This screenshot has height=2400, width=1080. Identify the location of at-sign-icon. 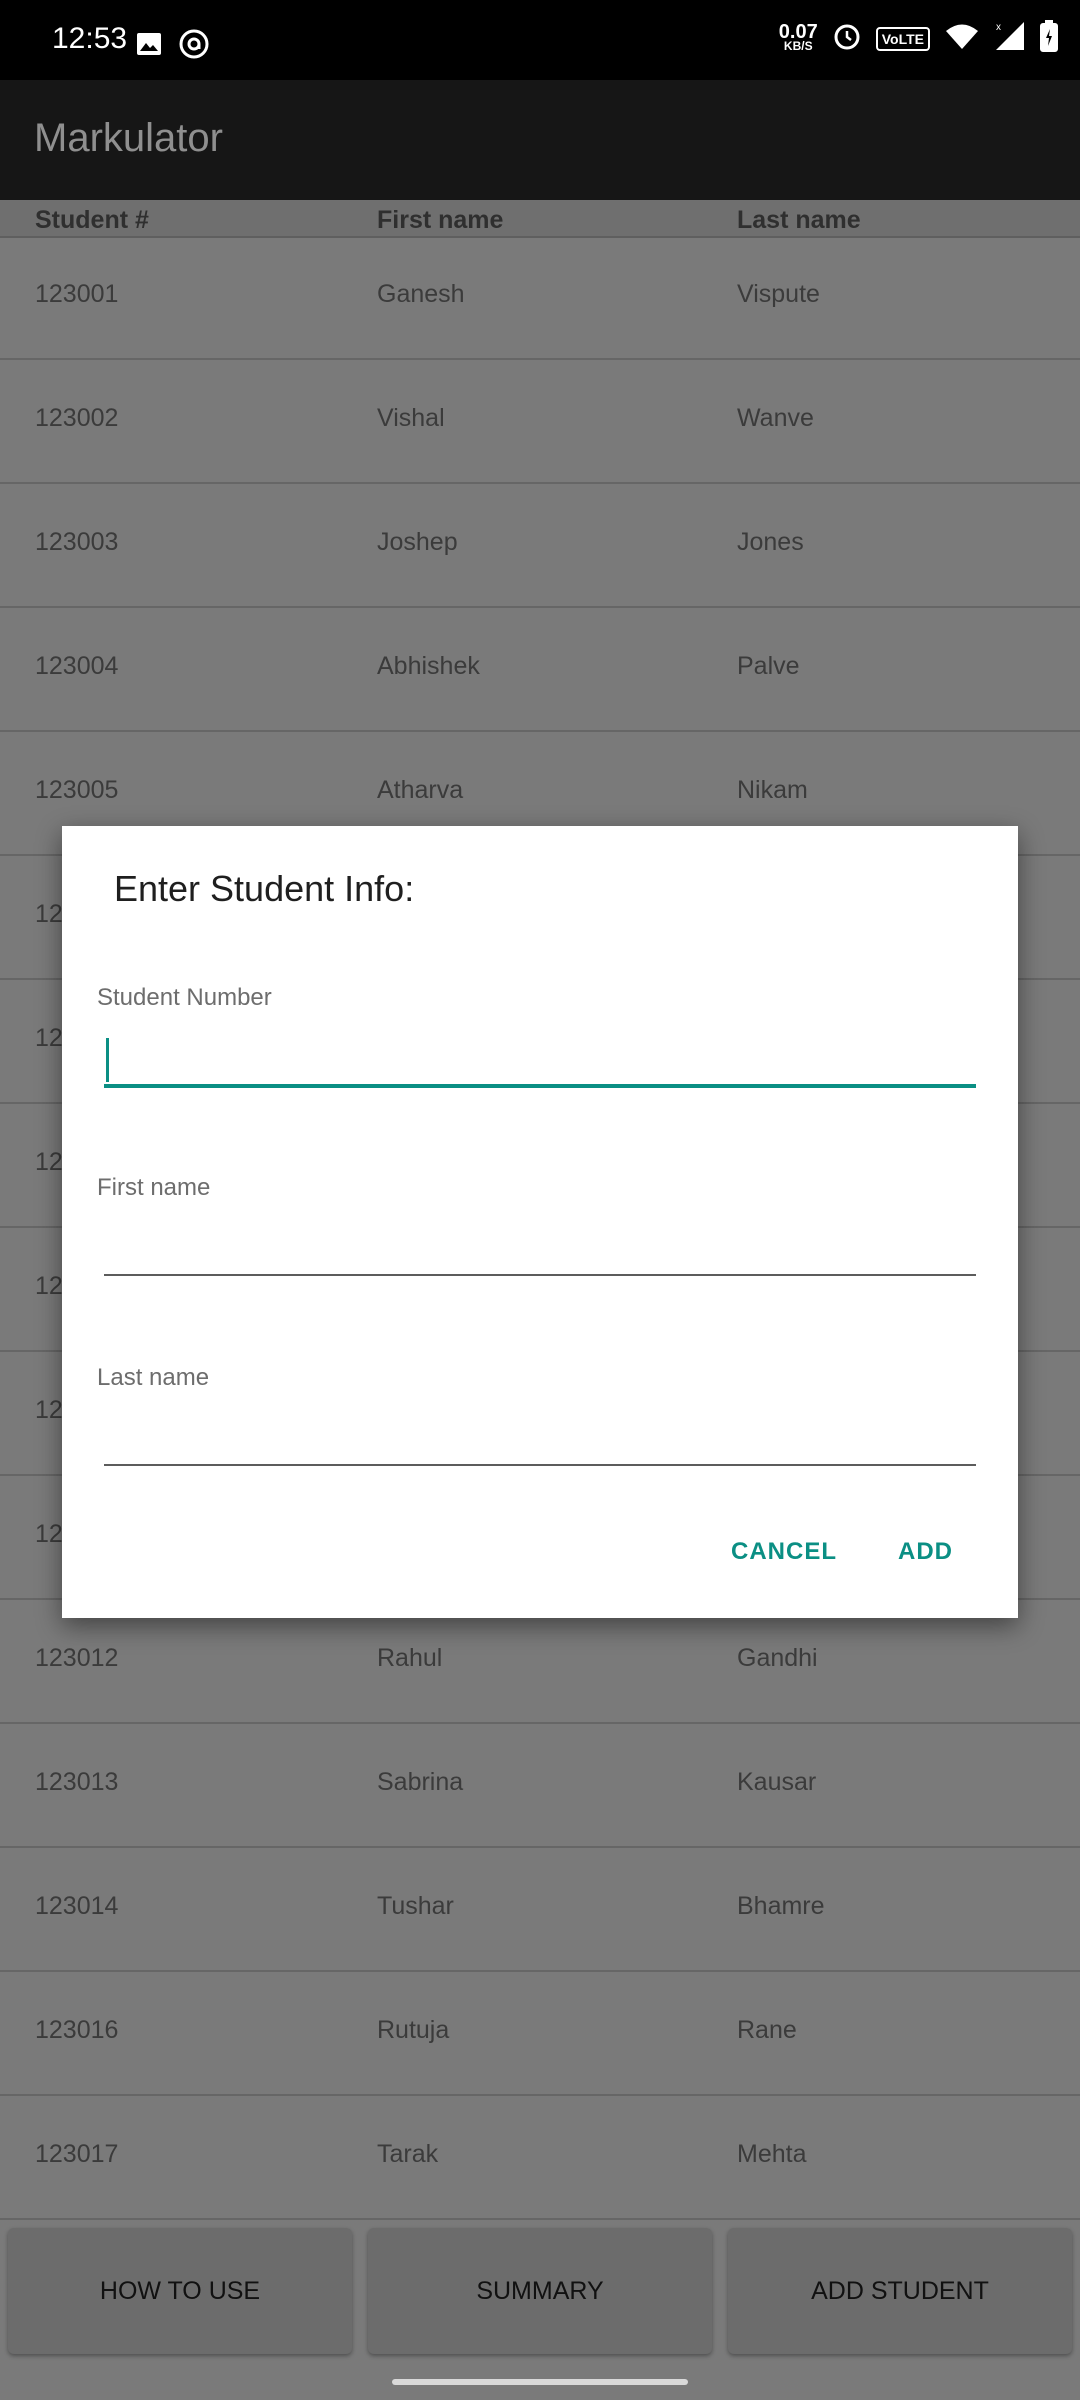
(194, 46).